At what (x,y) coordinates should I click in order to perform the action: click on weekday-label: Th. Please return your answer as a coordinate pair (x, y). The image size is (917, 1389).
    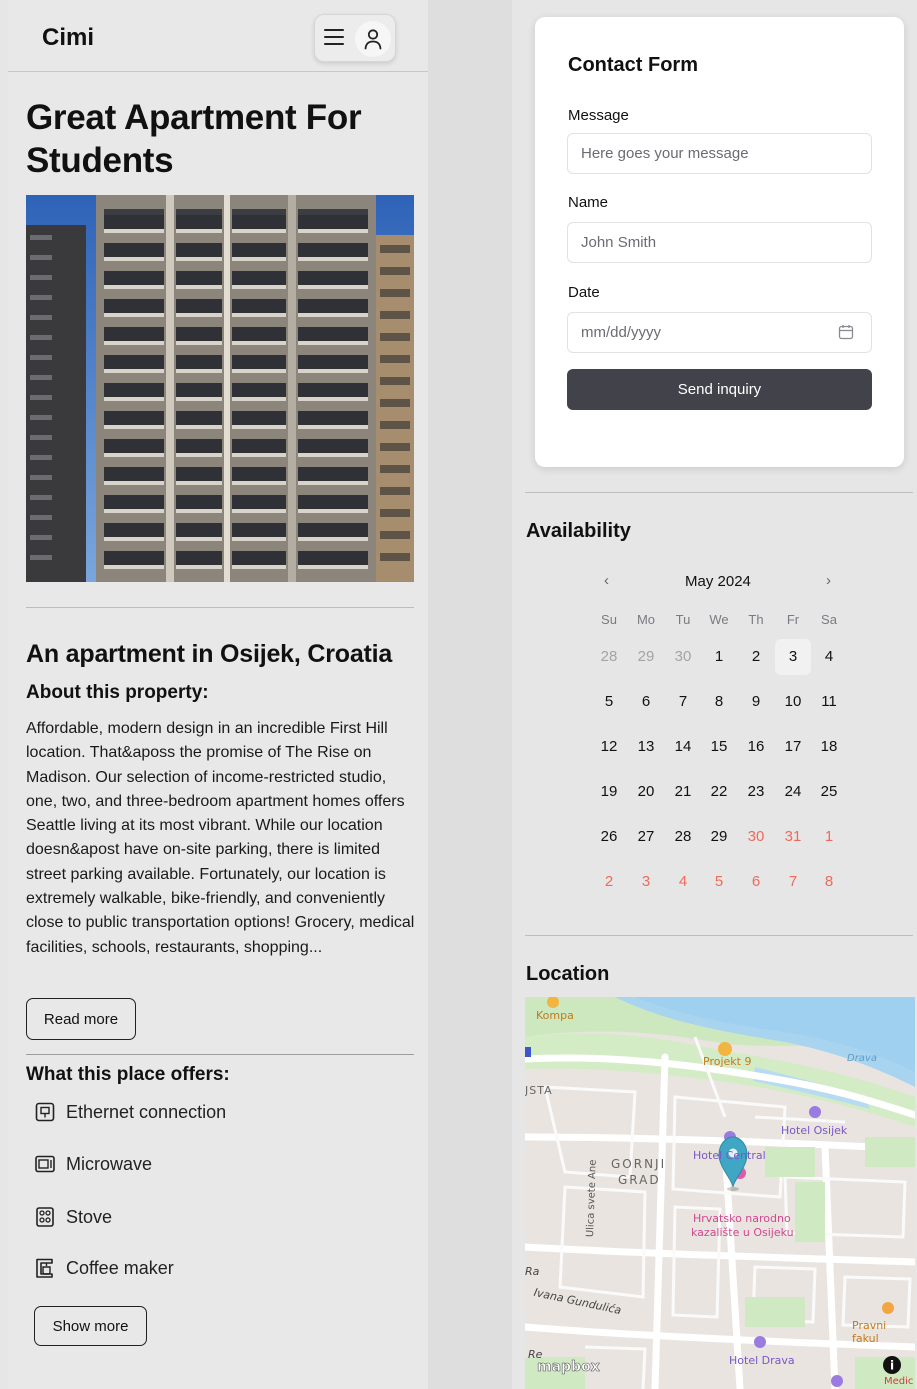
    Looking at the image, I should click on (756, 619).